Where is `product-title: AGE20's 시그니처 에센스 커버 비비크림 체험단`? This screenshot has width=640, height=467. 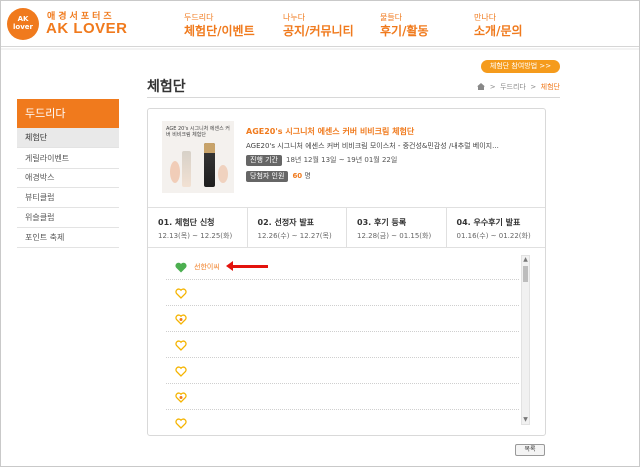
product-title: AGE20's 시그니처 에센스 커버 비비크림 체험단 is located at coordinates (330, 131).